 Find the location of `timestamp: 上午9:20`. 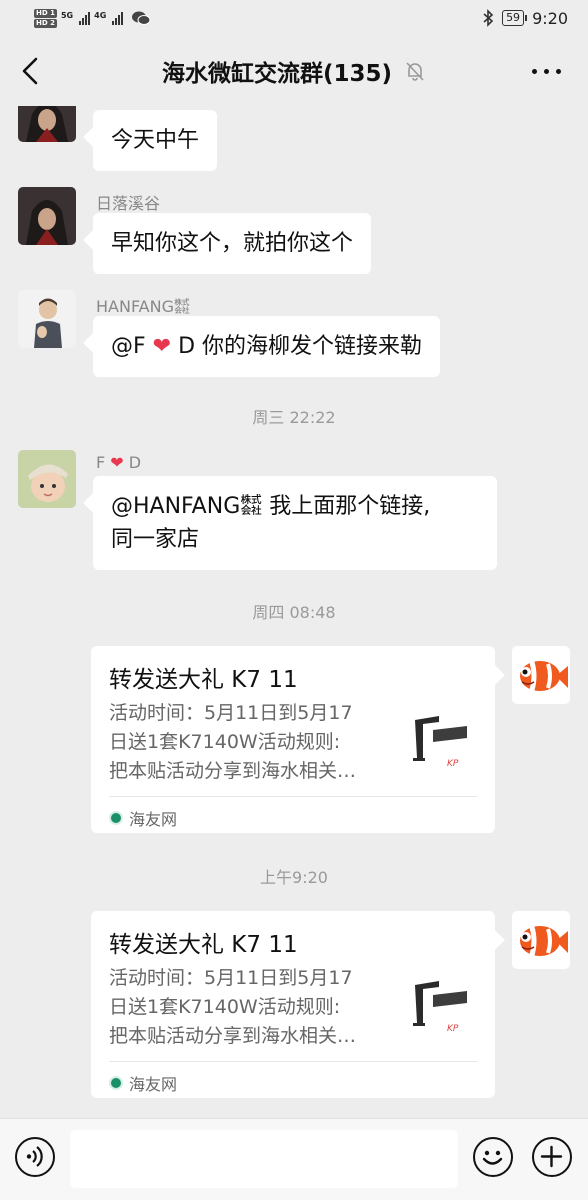

timestamp: 上午9:20 is located at coordinates (294, 877).